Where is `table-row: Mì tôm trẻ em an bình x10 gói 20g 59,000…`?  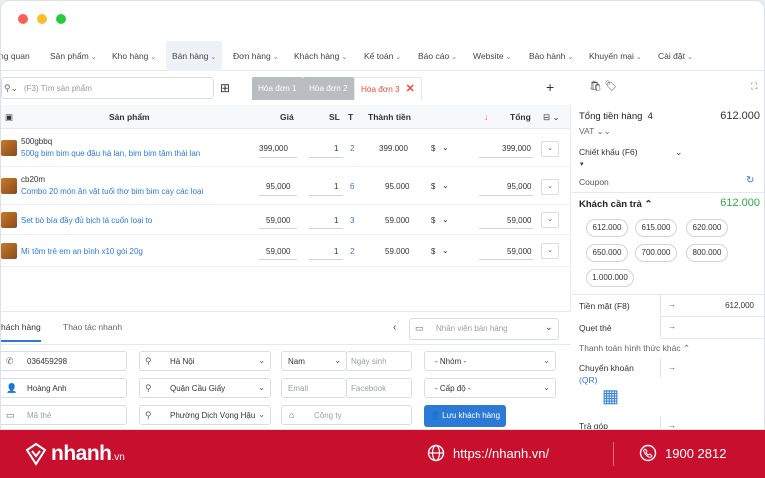
table-row: Mì tôm trẻ em an bình x10 gói 20g 59,000… is located at coordinates (286, 251).